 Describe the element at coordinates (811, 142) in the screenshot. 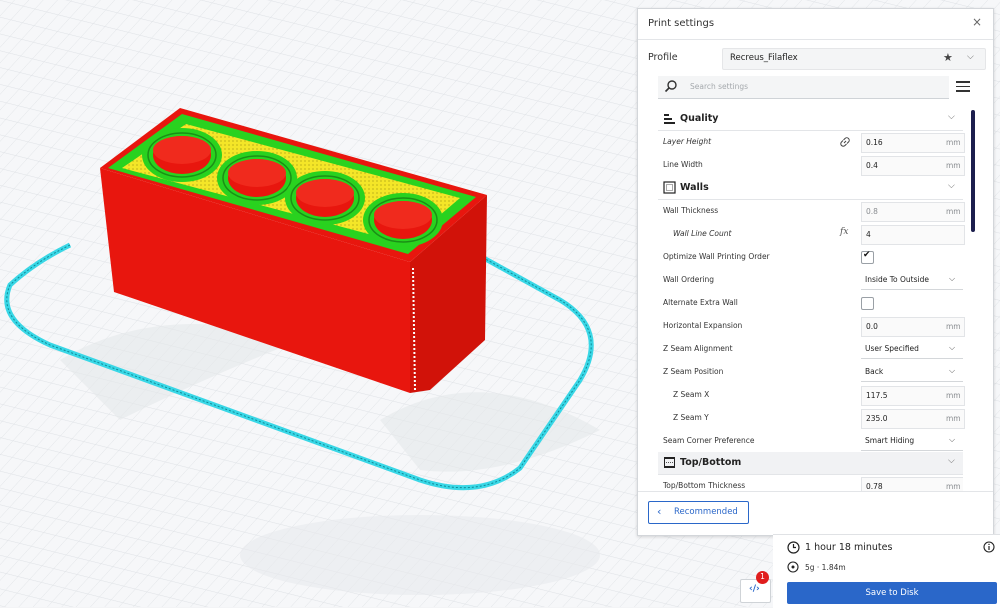

I see `setting-layer-height: Layer Height 0.16 mm` at that location.